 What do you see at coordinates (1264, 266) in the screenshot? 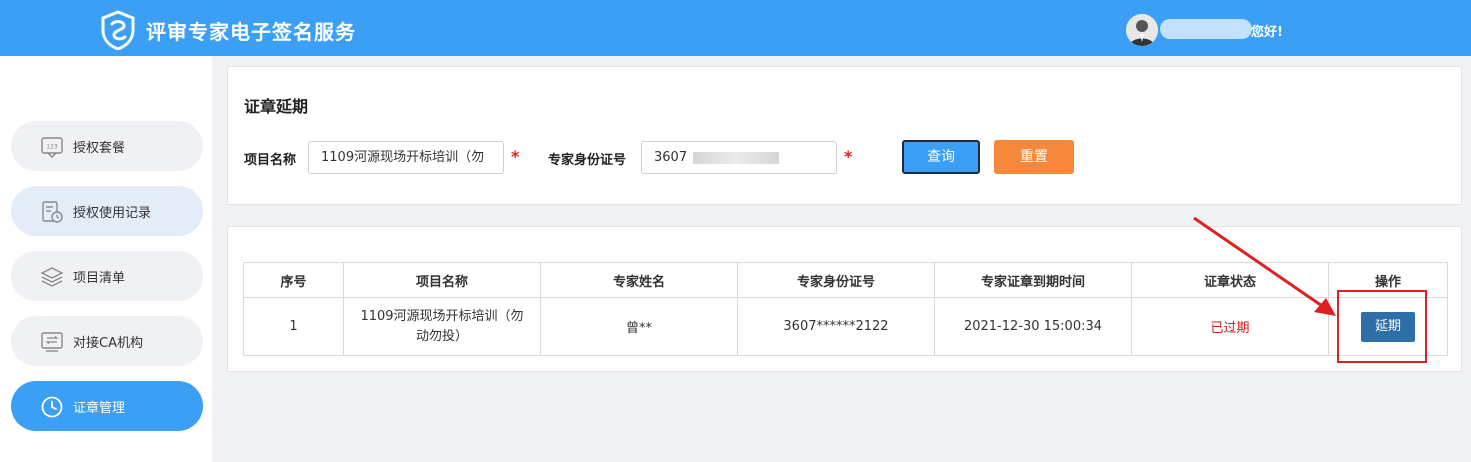
I see `annotation-arrow` at bounding box center [1264, 266].